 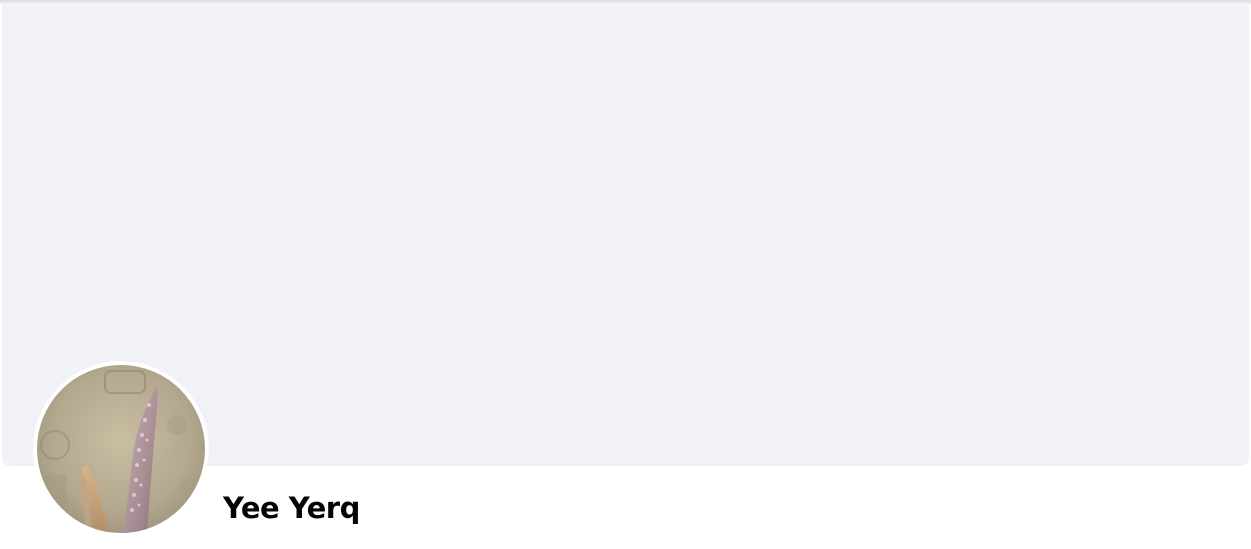 What do you see at coordinates (291, 508) in the screenshot?
I see `profile-name: Yee Yerq` at bounding box center [291, 508].